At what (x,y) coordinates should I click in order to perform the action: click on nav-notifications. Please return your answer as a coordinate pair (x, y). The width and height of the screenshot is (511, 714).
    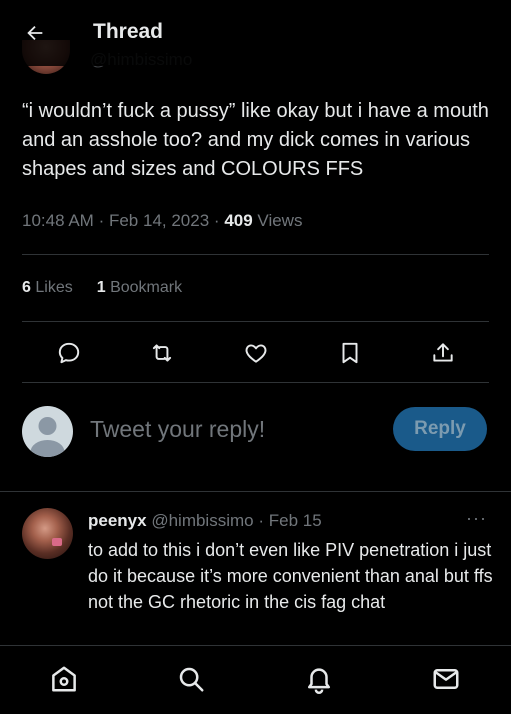
    Looking at the image, I should click on (319, 679).